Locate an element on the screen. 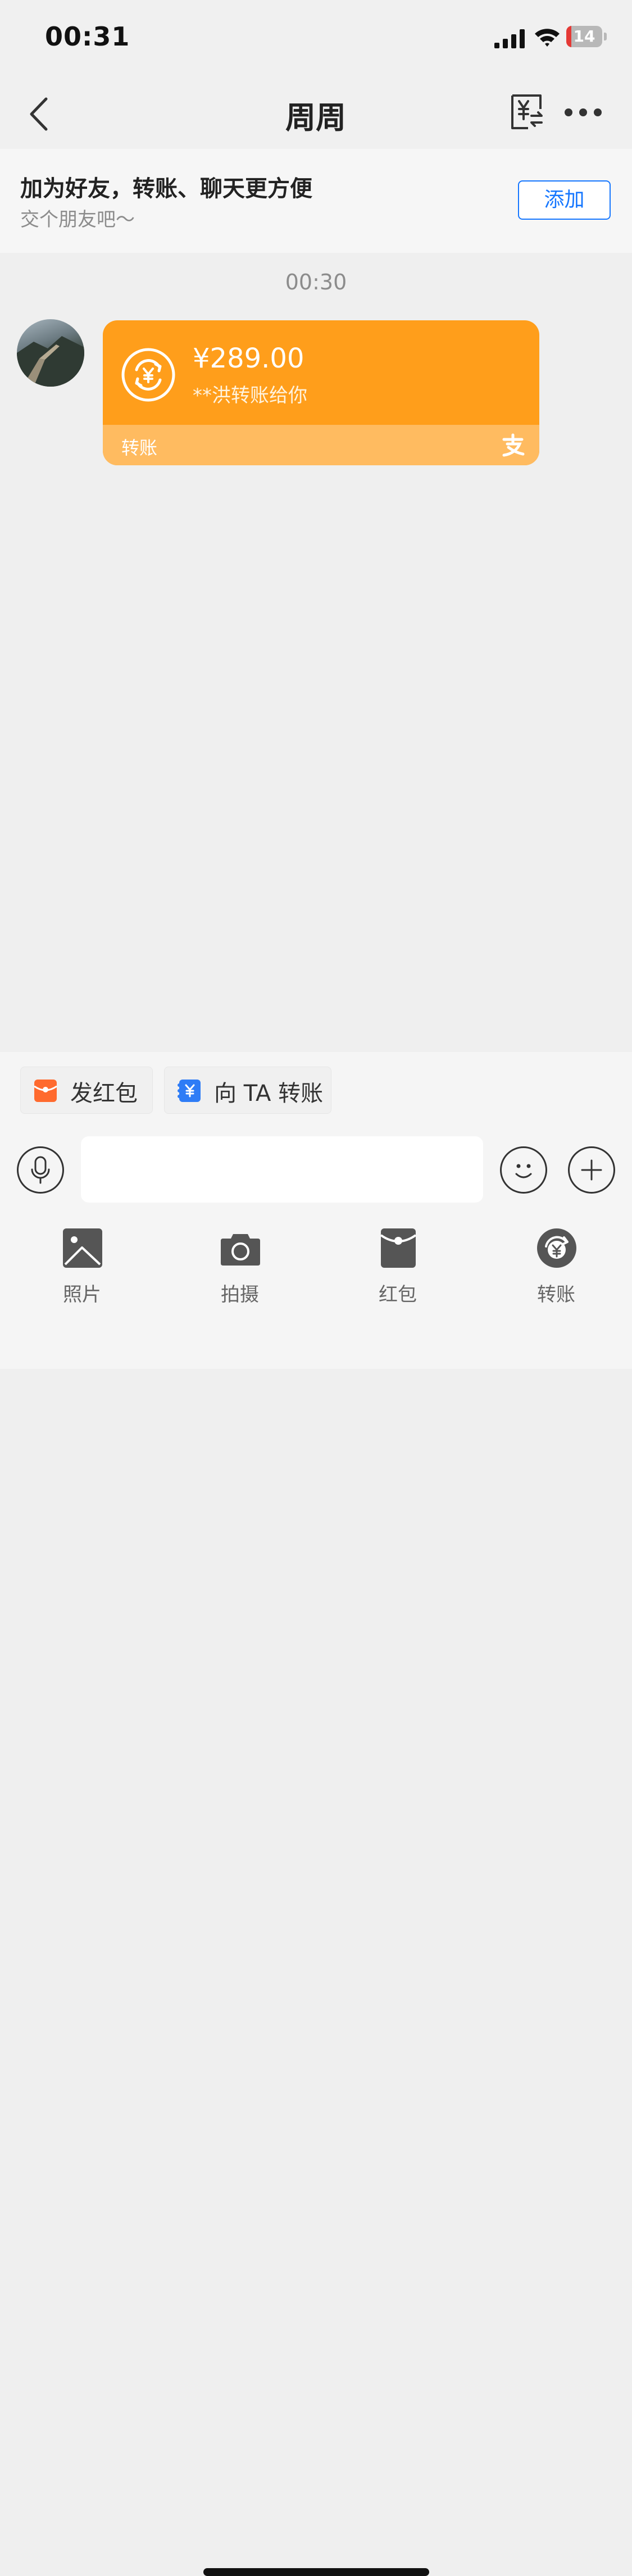  page-title: 周周 is located at coordinates (316, 117).